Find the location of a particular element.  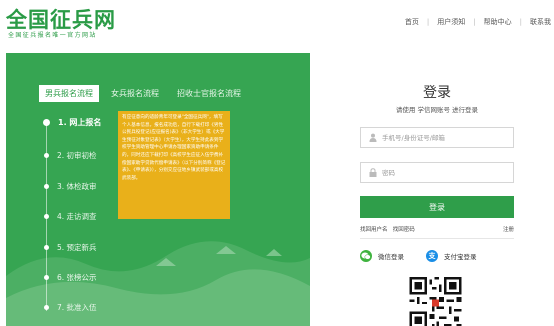

tab-female-enlistment: 女兵报名流程 is located at coordinates (135, 93).